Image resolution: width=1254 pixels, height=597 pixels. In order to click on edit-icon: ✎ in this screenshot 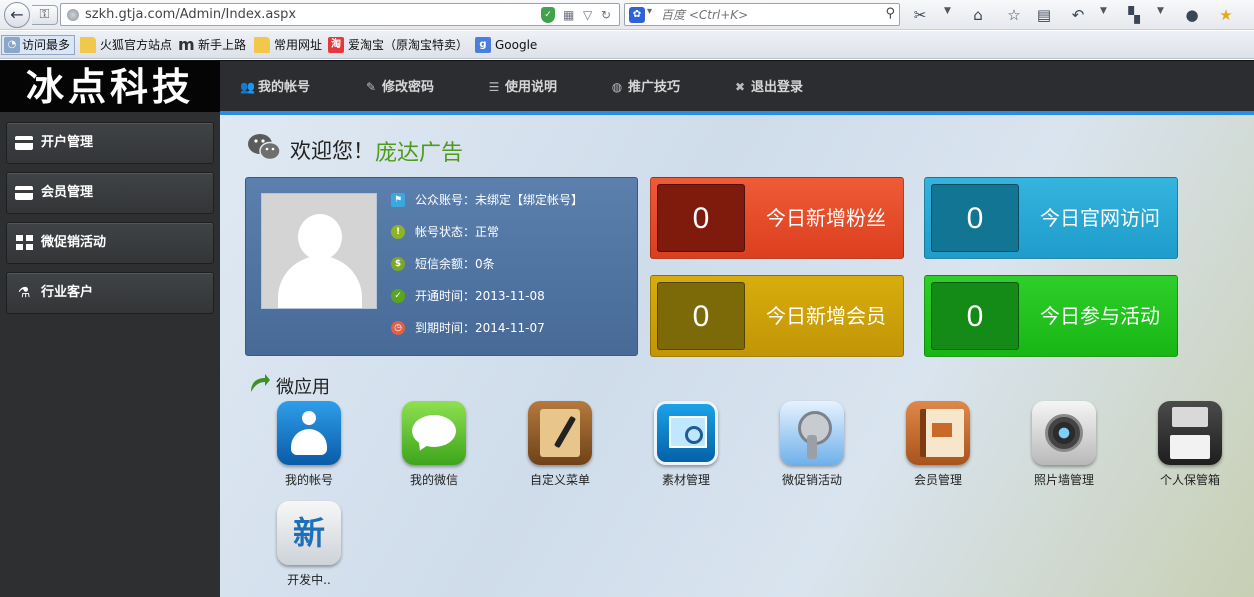, I will do `click(371, 87)`.